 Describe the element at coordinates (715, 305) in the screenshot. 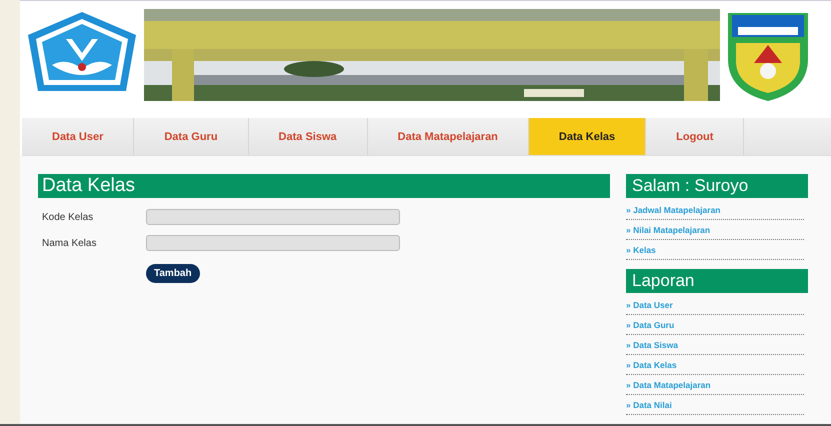

I see `sidebar-link: » Data User` at that location.